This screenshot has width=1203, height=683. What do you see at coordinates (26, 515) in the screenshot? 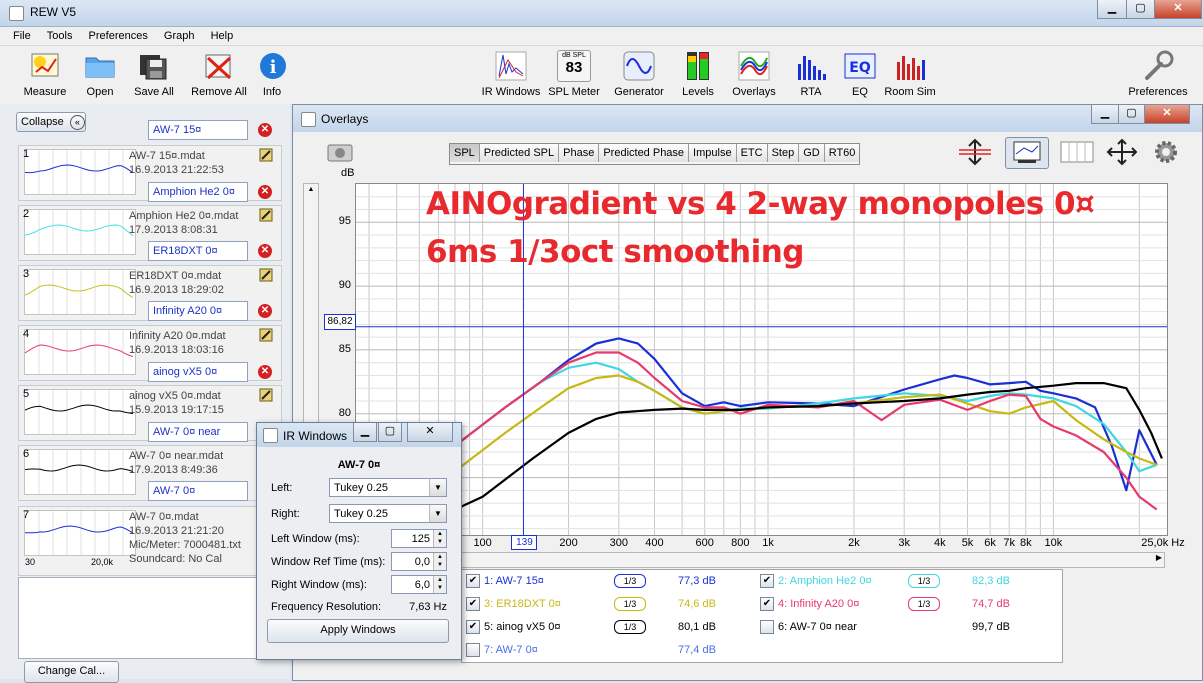
I see `measurement-number: 7` at bounding box center [26, 515].